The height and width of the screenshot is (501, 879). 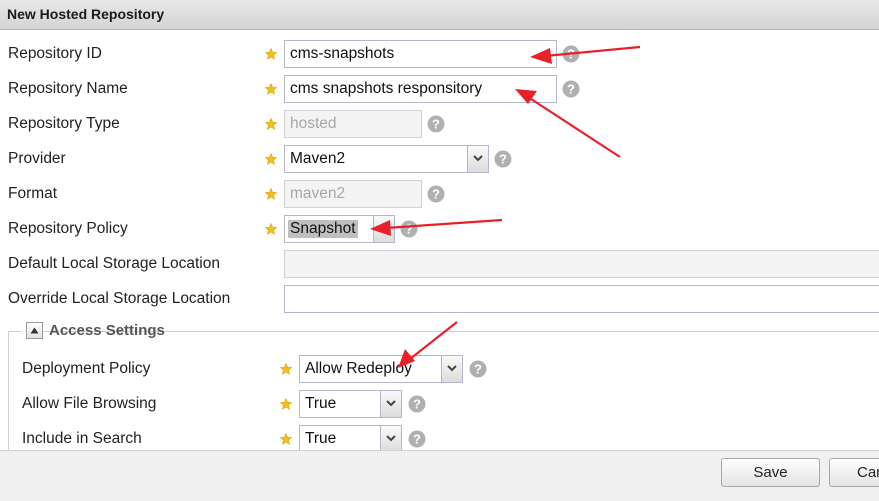 I want to click on repository-policy-value: Snapshot, so click(x=323, y=229).